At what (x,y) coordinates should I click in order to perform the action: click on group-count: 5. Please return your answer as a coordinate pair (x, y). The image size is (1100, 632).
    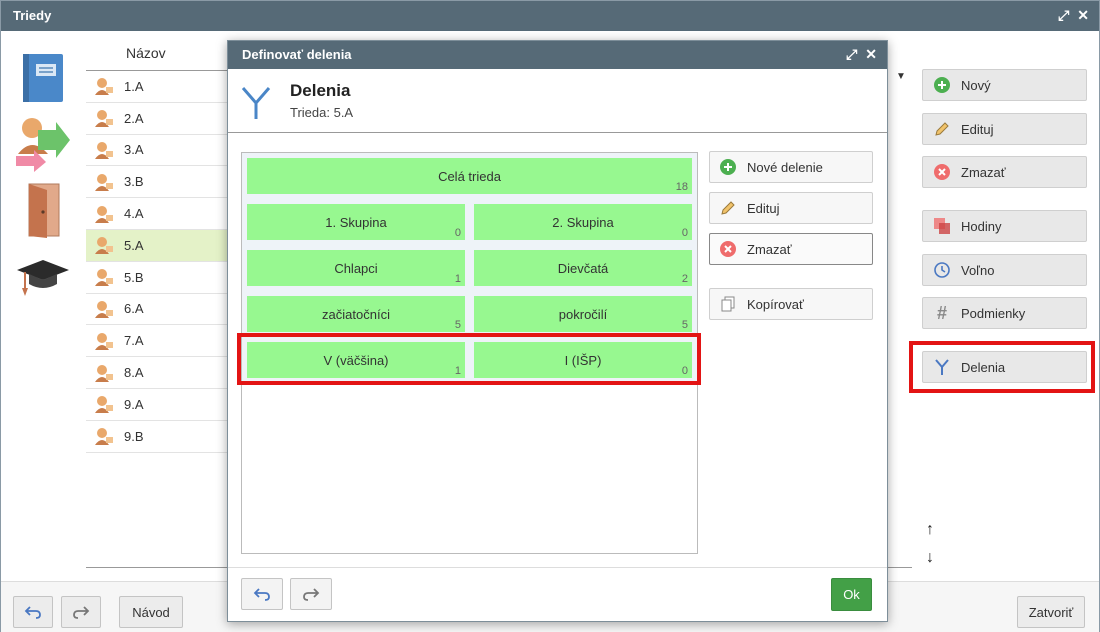
    Looking at the image, I should click on (684, 325).